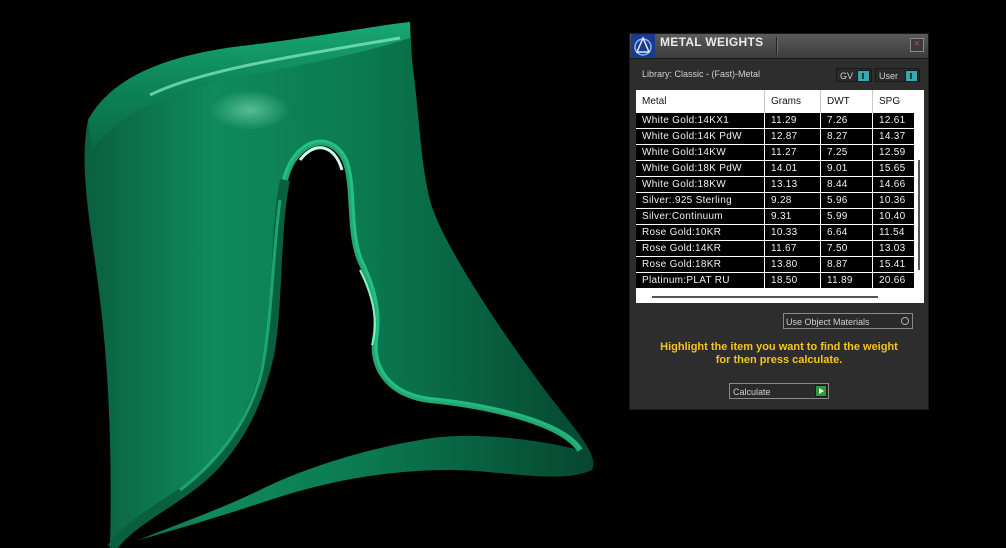  What do you see at coordinates (905, 321) in the screenshot?
I see `radio-icon` at bounding box center [905, 321].